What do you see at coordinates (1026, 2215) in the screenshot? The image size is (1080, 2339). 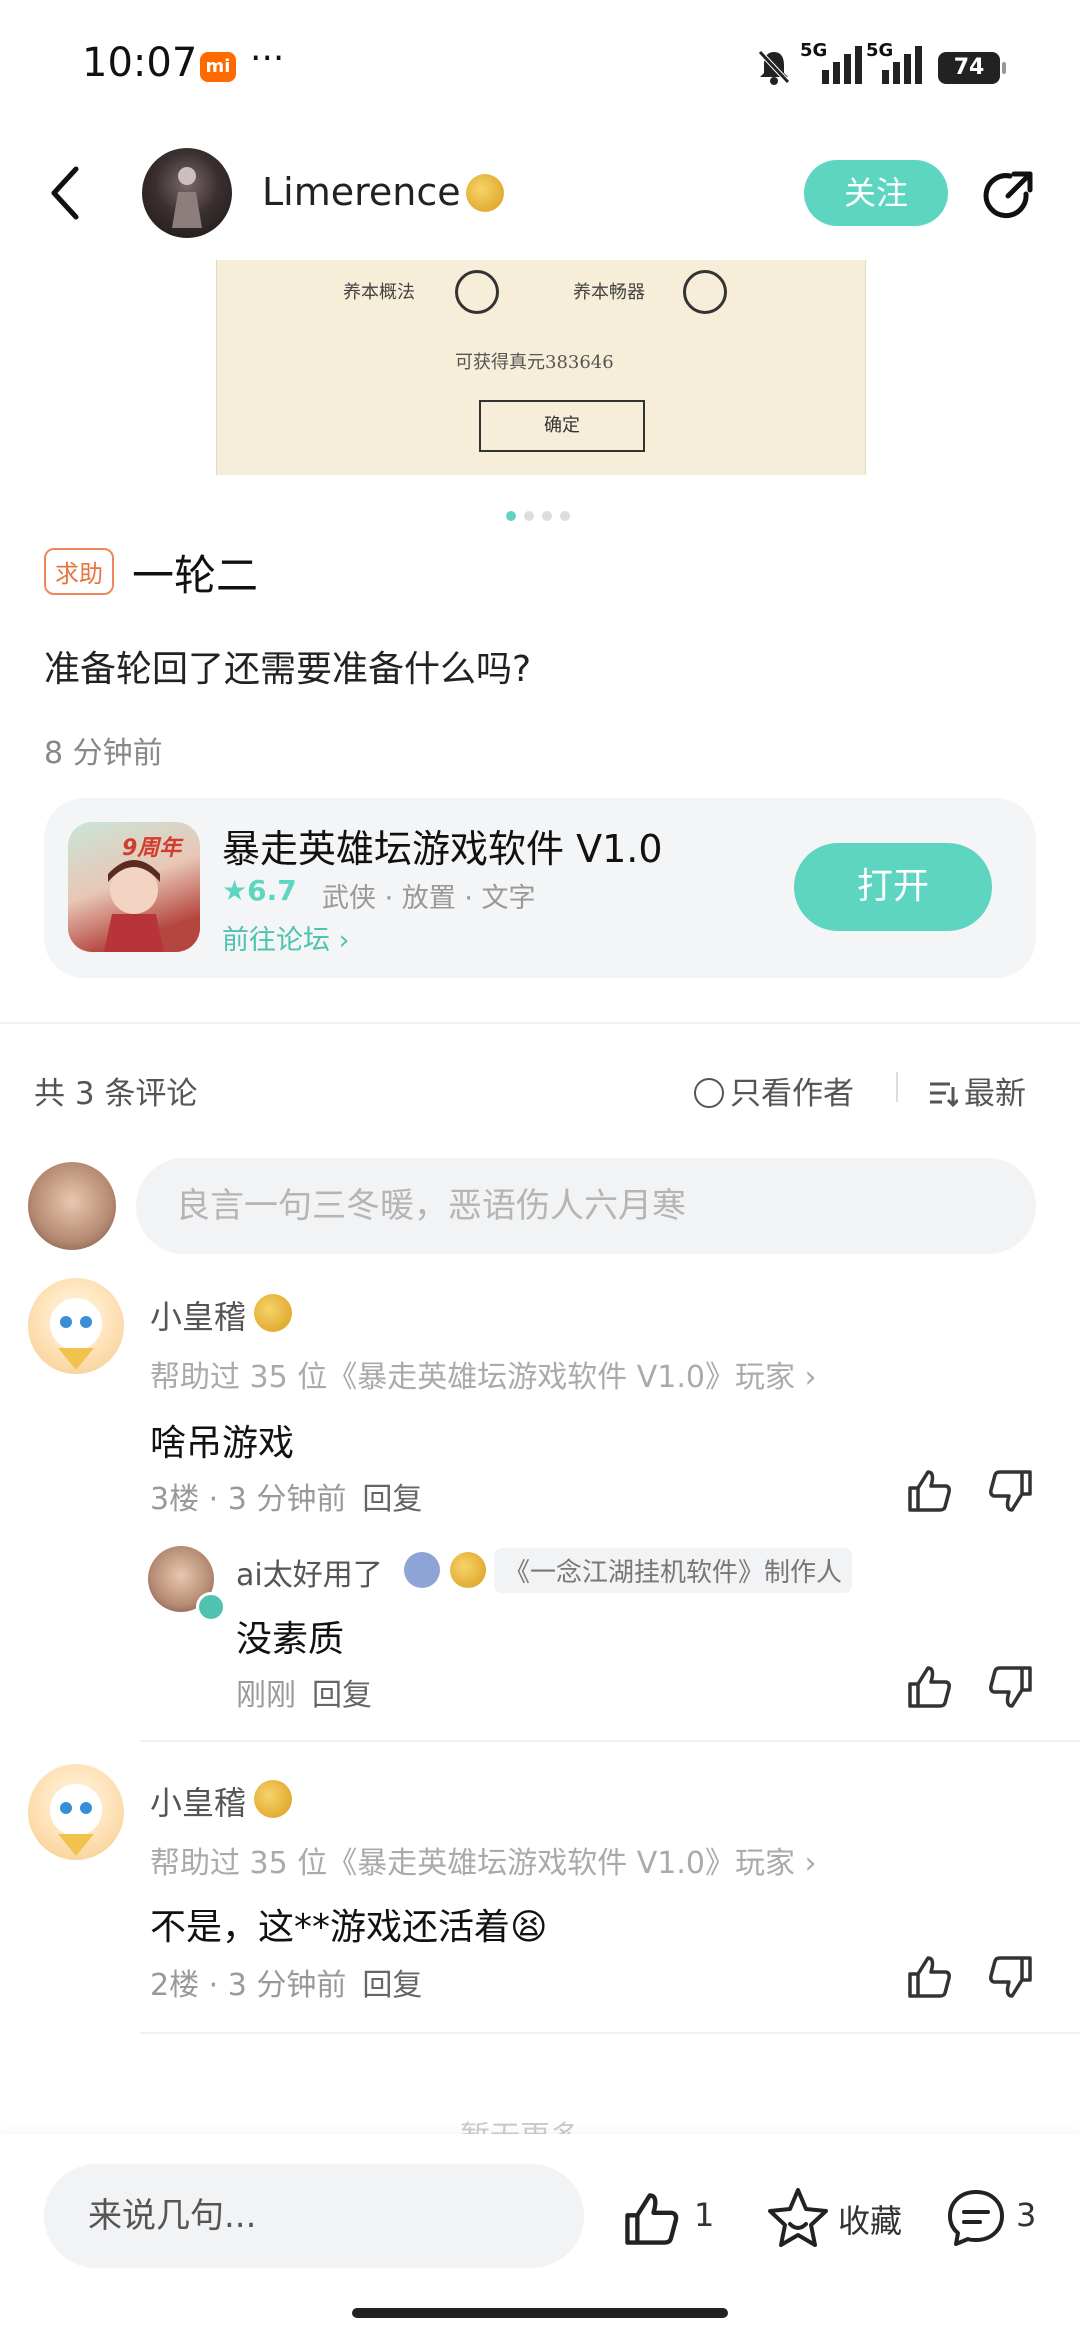 I see `comment-total: 3` at bounding box center [1026, 2215].